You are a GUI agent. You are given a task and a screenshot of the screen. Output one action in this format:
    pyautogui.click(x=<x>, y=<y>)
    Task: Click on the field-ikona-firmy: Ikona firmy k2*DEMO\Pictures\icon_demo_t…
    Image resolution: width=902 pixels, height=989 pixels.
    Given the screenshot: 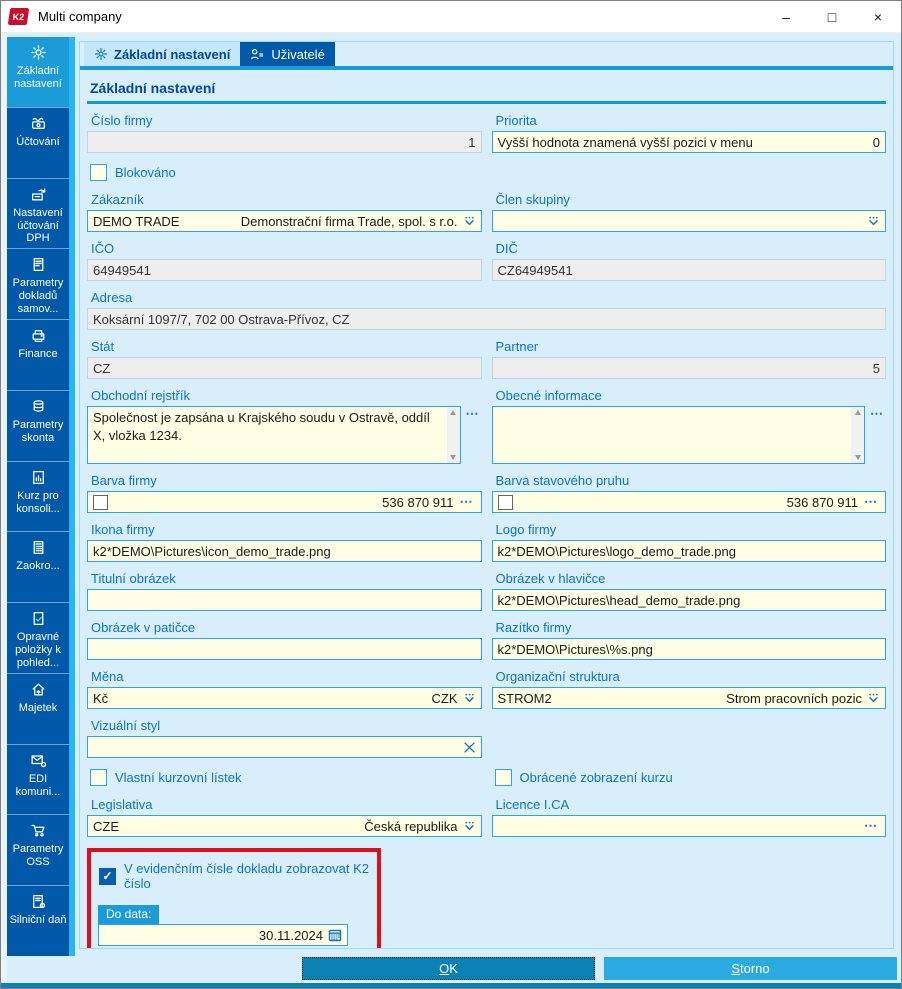 What is the action you would take?
    pyautogui.click(x=284, y=542)
    